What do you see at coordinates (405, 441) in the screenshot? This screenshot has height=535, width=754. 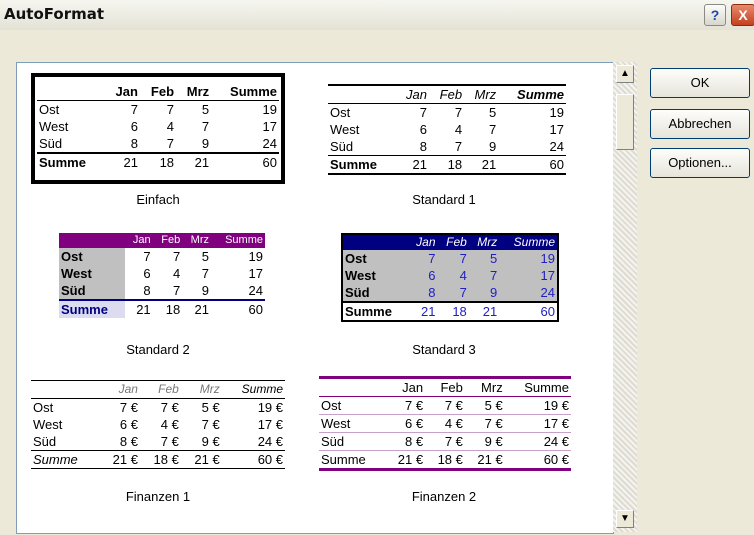 I see `table-cell: 8 €` at bounding box center [405, 441].